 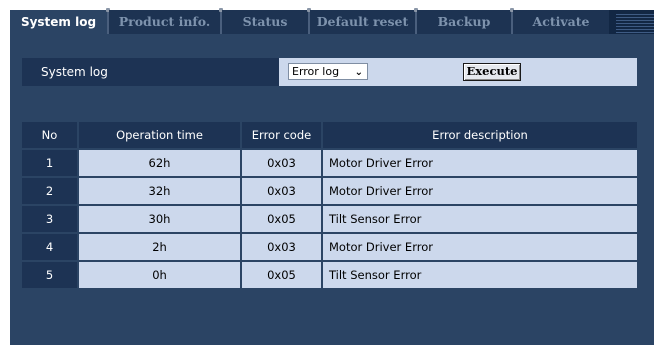 What do you see at coordinates (635, 24) in the screenshot?
I see `tab-bar-decoration` at bounding box center [635, 24].